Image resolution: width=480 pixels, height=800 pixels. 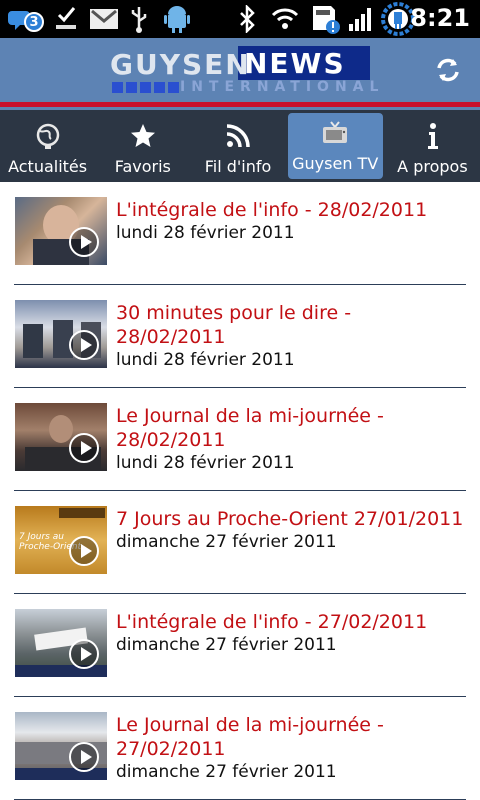 What do you see at coordinates (360, 19) in the screenshot?
I see `signal-icon` at bounding box center [360, 19].